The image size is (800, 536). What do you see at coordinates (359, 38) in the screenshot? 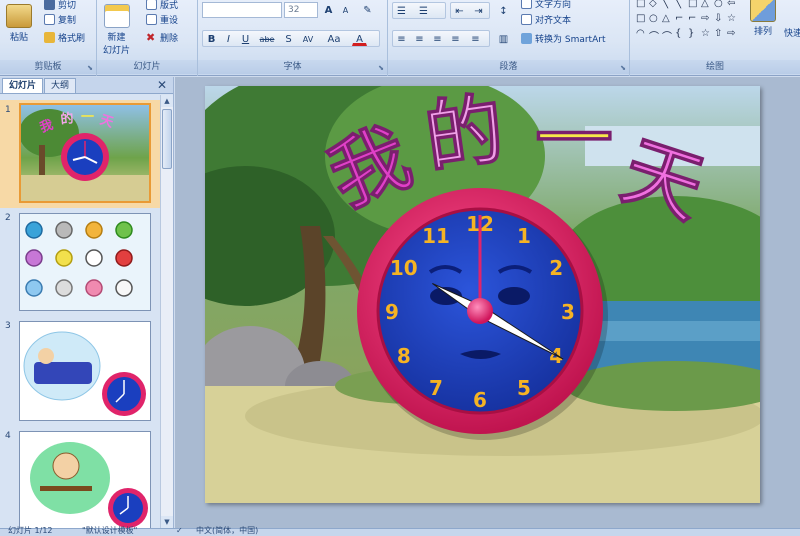
I see `font-color-button: A` at bounding box center [359, 38].